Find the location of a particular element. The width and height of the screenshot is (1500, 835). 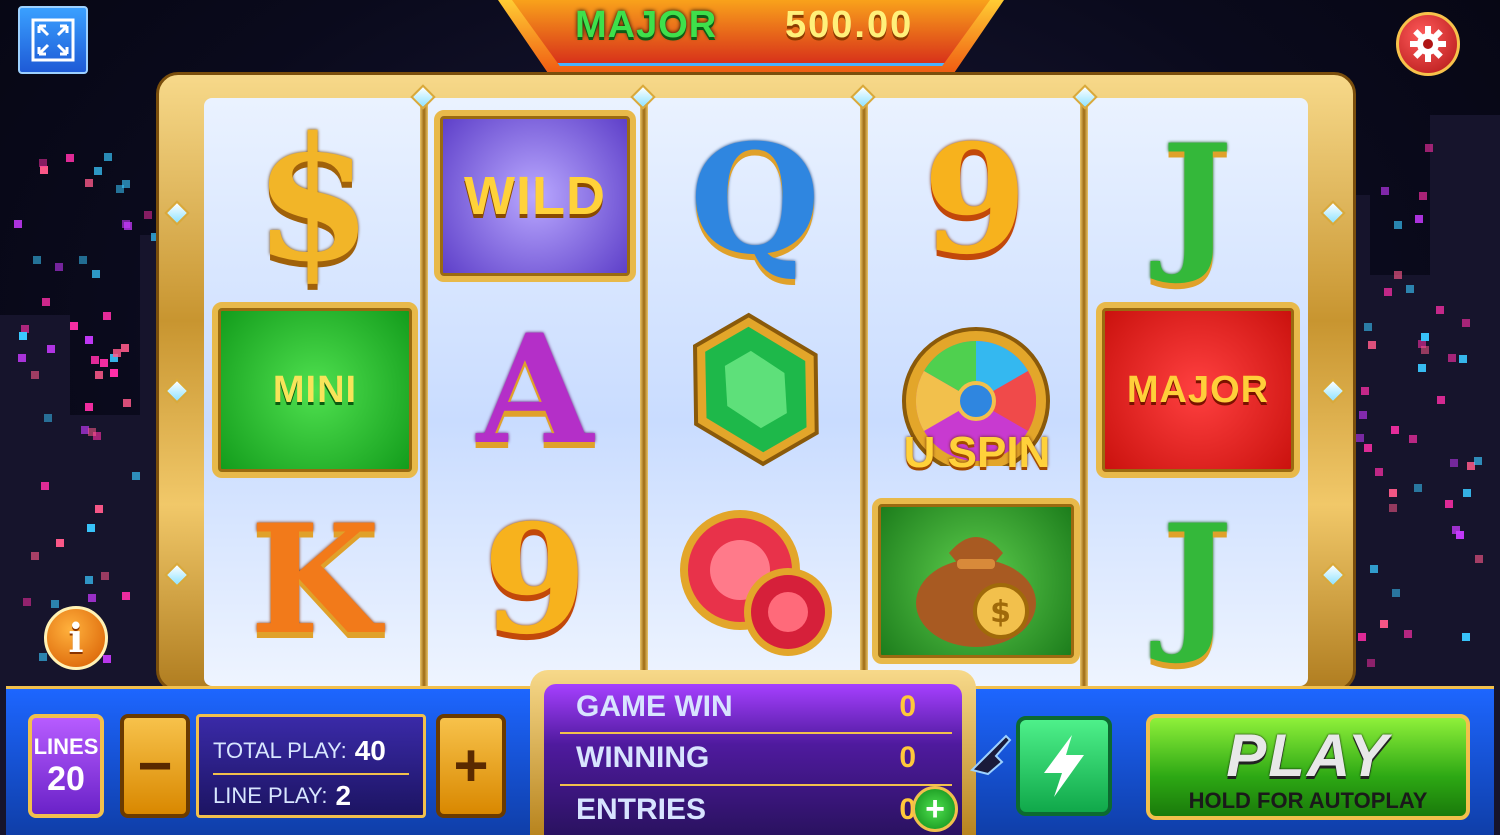

turbo-button is located at coordinates (1064, 766).